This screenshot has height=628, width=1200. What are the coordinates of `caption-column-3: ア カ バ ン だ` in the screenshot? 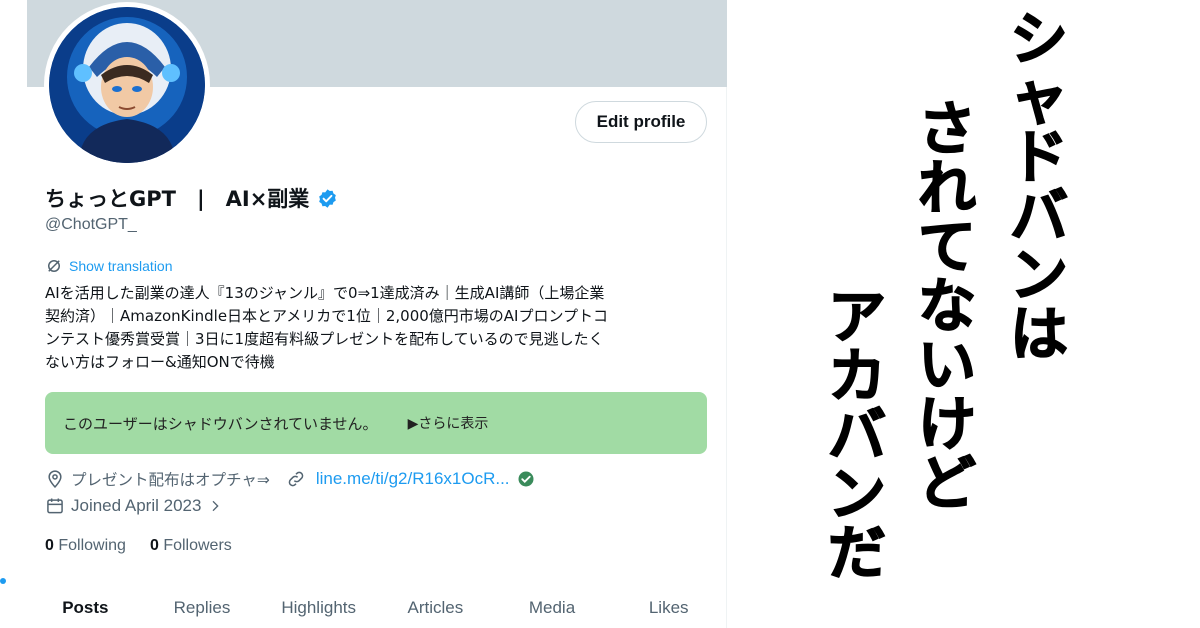 It's located at (857, 435).